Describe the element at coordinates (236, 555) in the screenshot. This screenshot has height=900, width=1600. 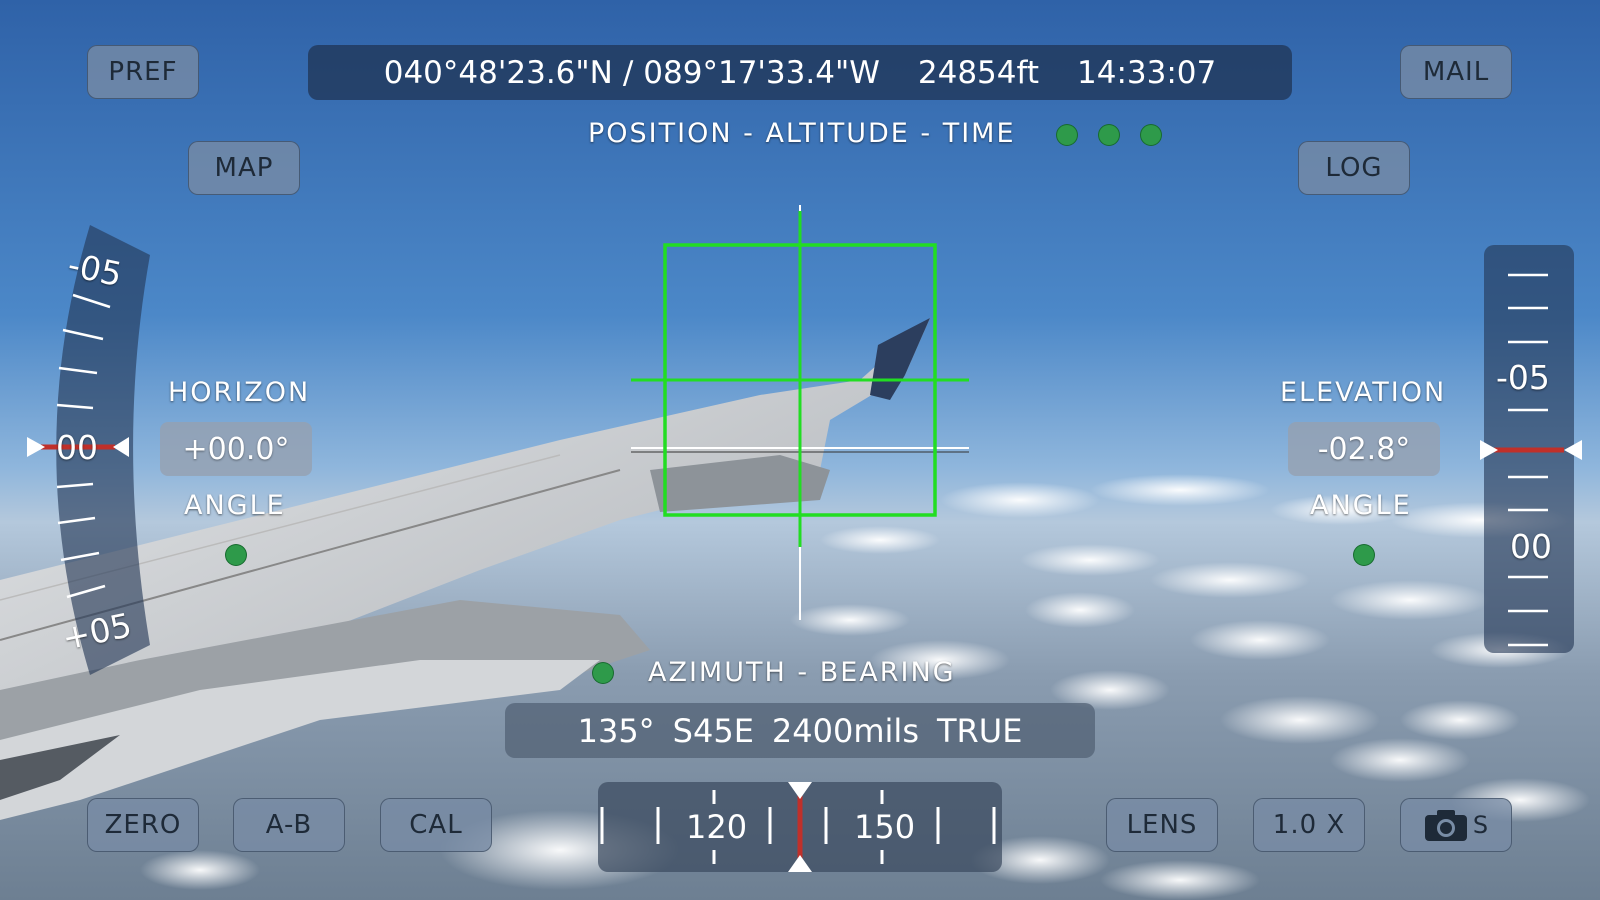
I see `horizon-status-icon` at that location.